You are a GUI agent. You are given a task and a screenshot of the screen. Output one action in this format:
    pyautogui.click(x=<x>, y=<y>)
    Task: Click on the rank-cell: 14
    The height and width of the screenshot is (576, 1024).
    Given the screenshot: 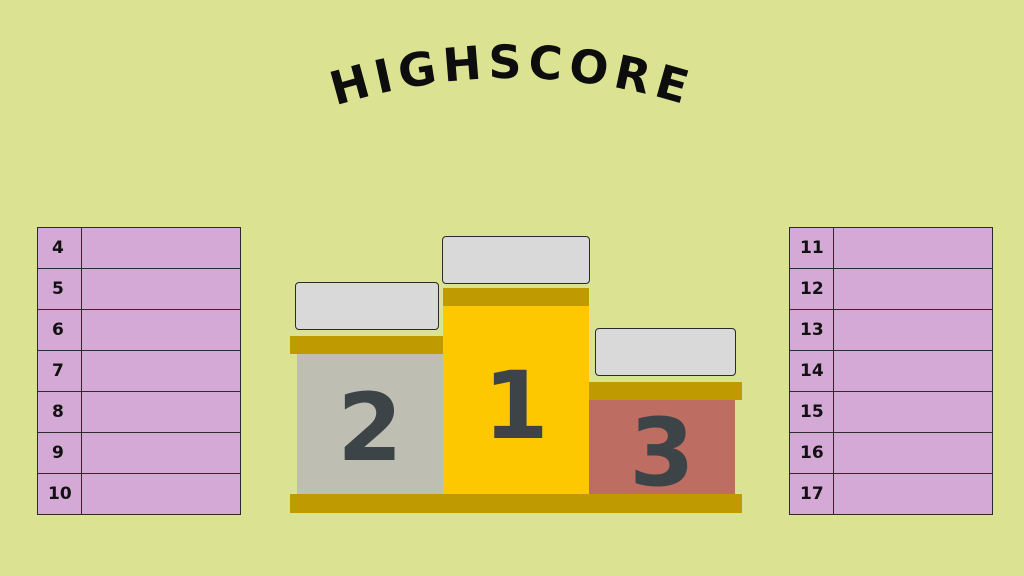 What is the action you would take?
    pyautogui.click(x=811, y=371)
    